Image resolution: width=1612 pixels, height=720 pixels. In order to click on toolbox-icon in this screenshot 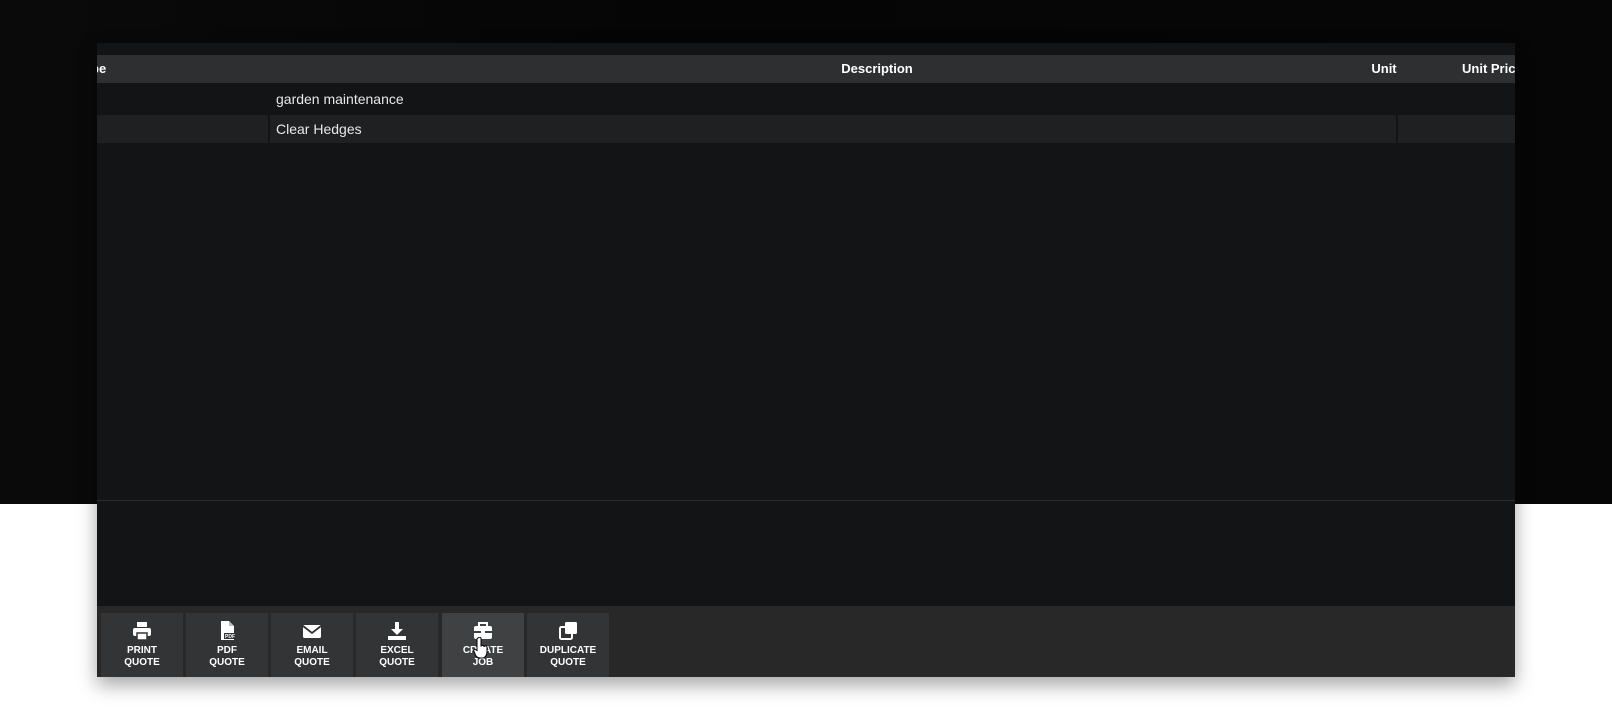, I will do `click(483, 631)`.